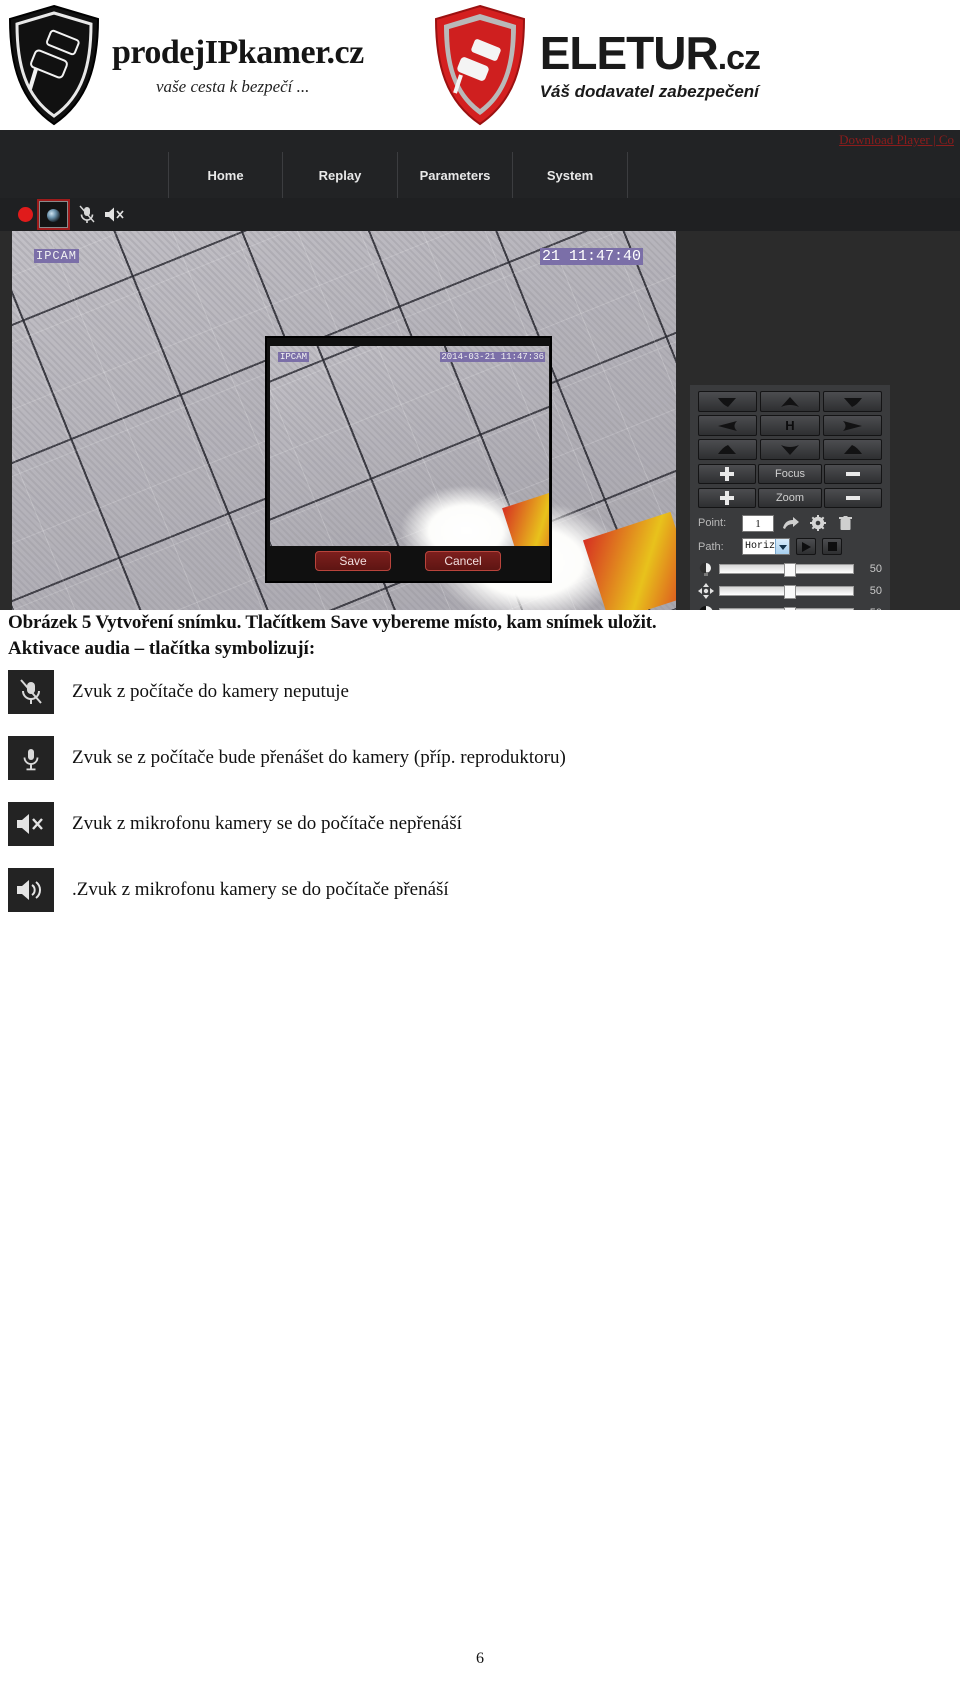 Image resolution: width=960 pixels, height=1708 pixels. Describe the element at coordinates (629, 53) in the screenshot. I see `brand-name-right-text: ELETUR` at that location.